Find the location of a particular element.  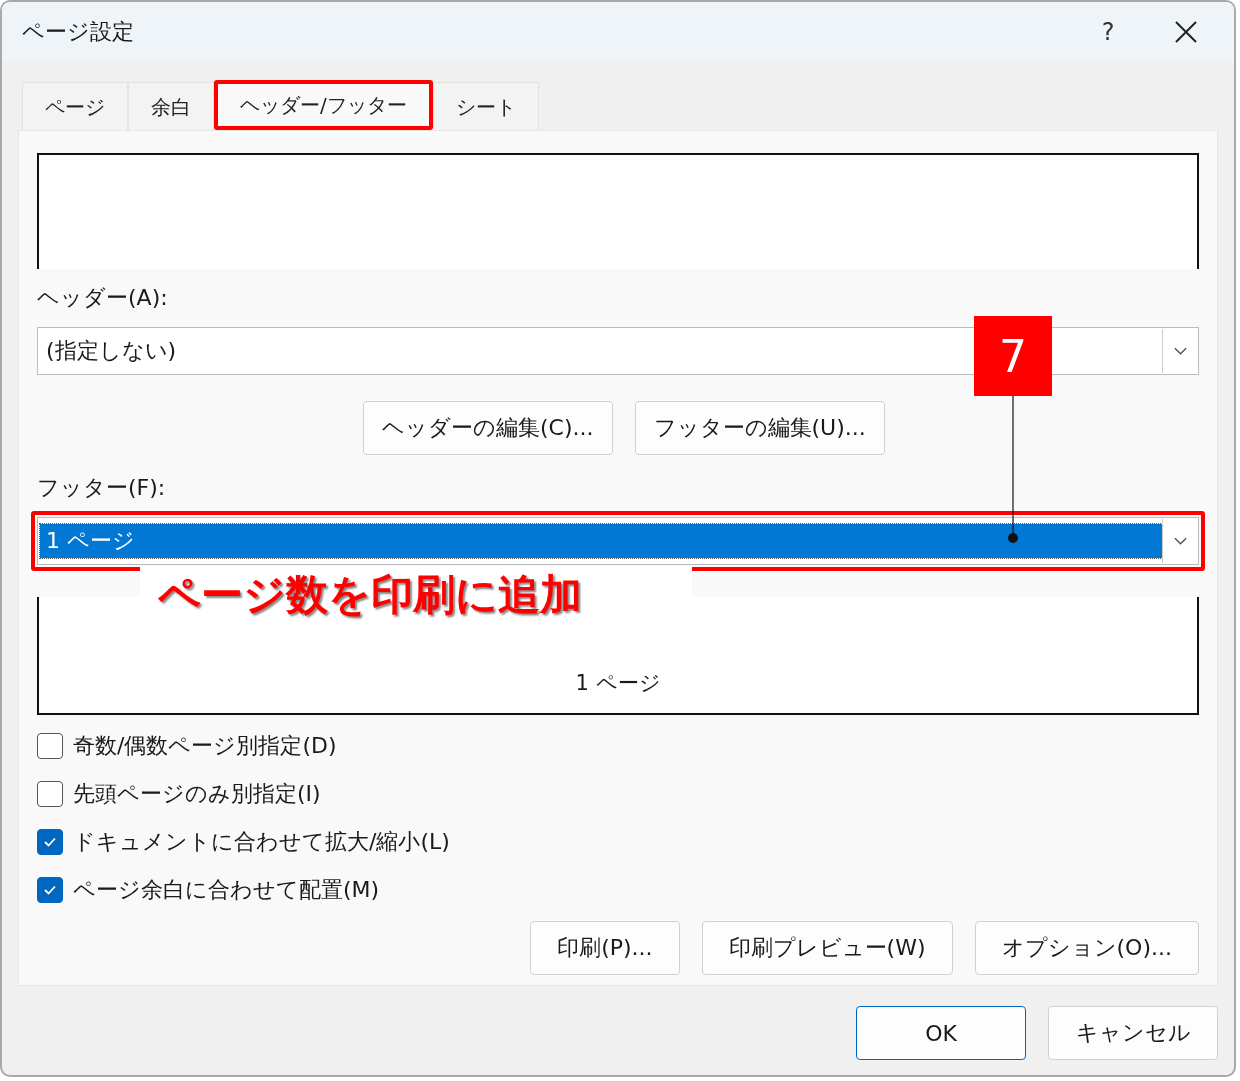

step-badge: 7 is located at coordinates (1013, 356).